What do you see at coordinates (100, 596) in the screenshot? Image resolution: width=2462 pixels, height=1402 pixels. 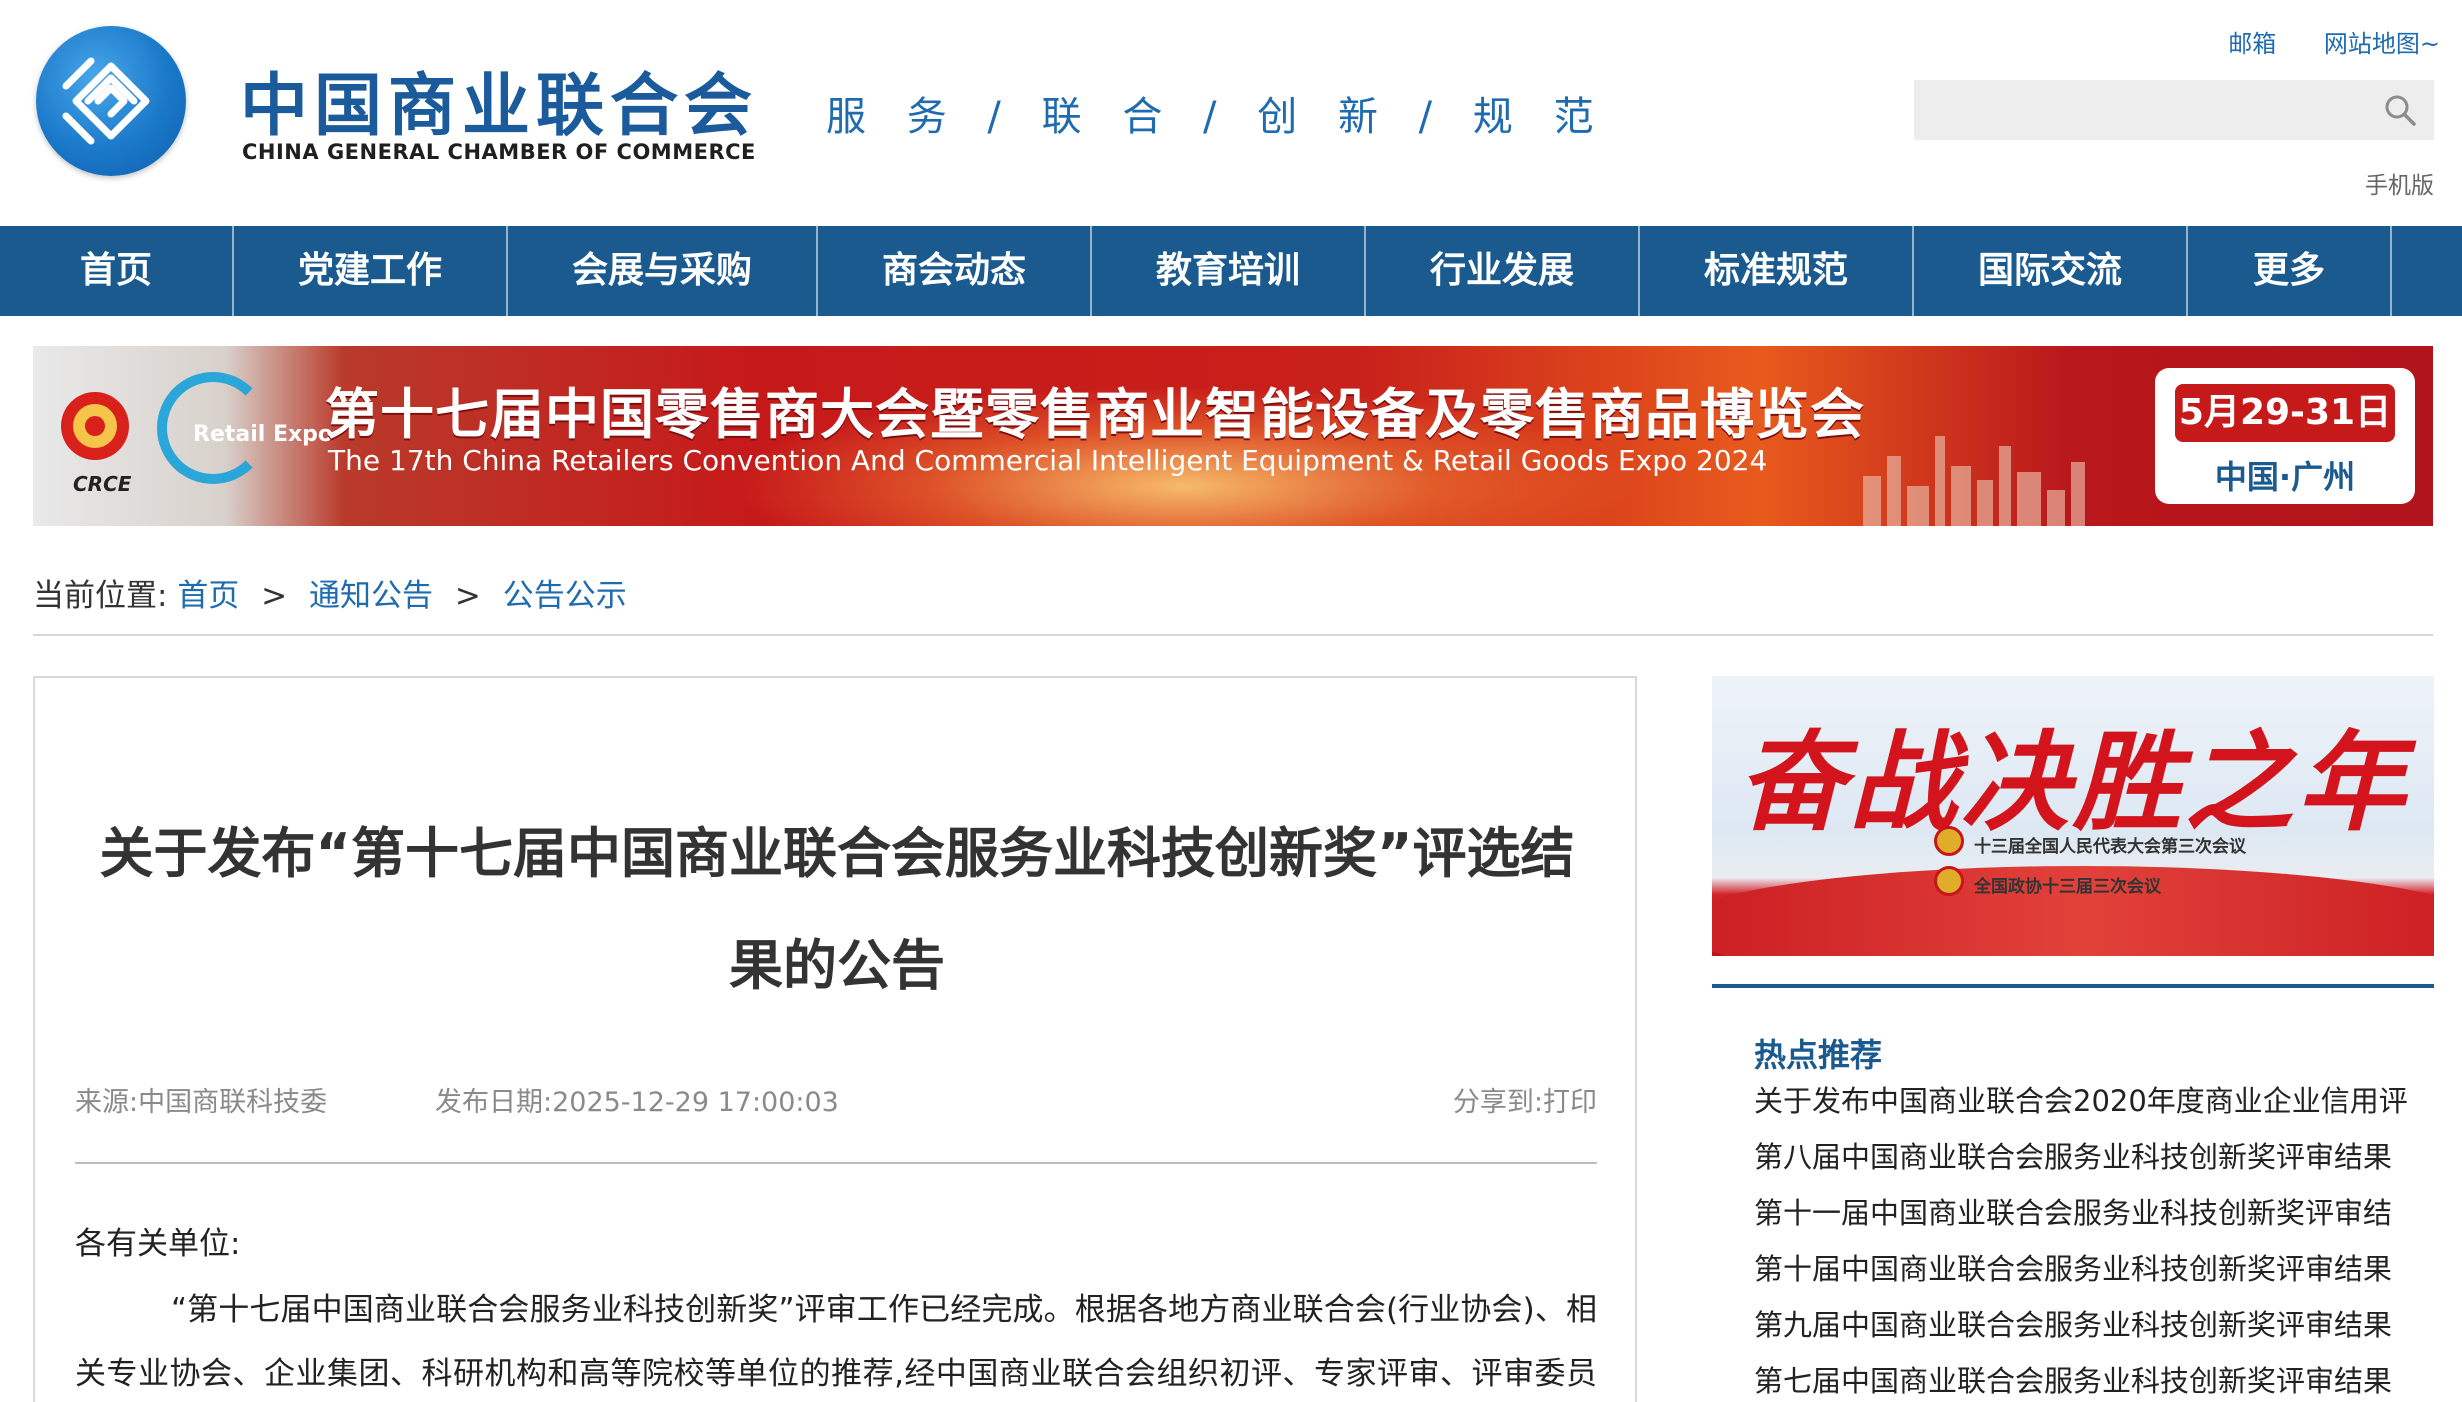 I see `breadcrumb-prefix: 当前位置:` at bounding box center [100, 596].